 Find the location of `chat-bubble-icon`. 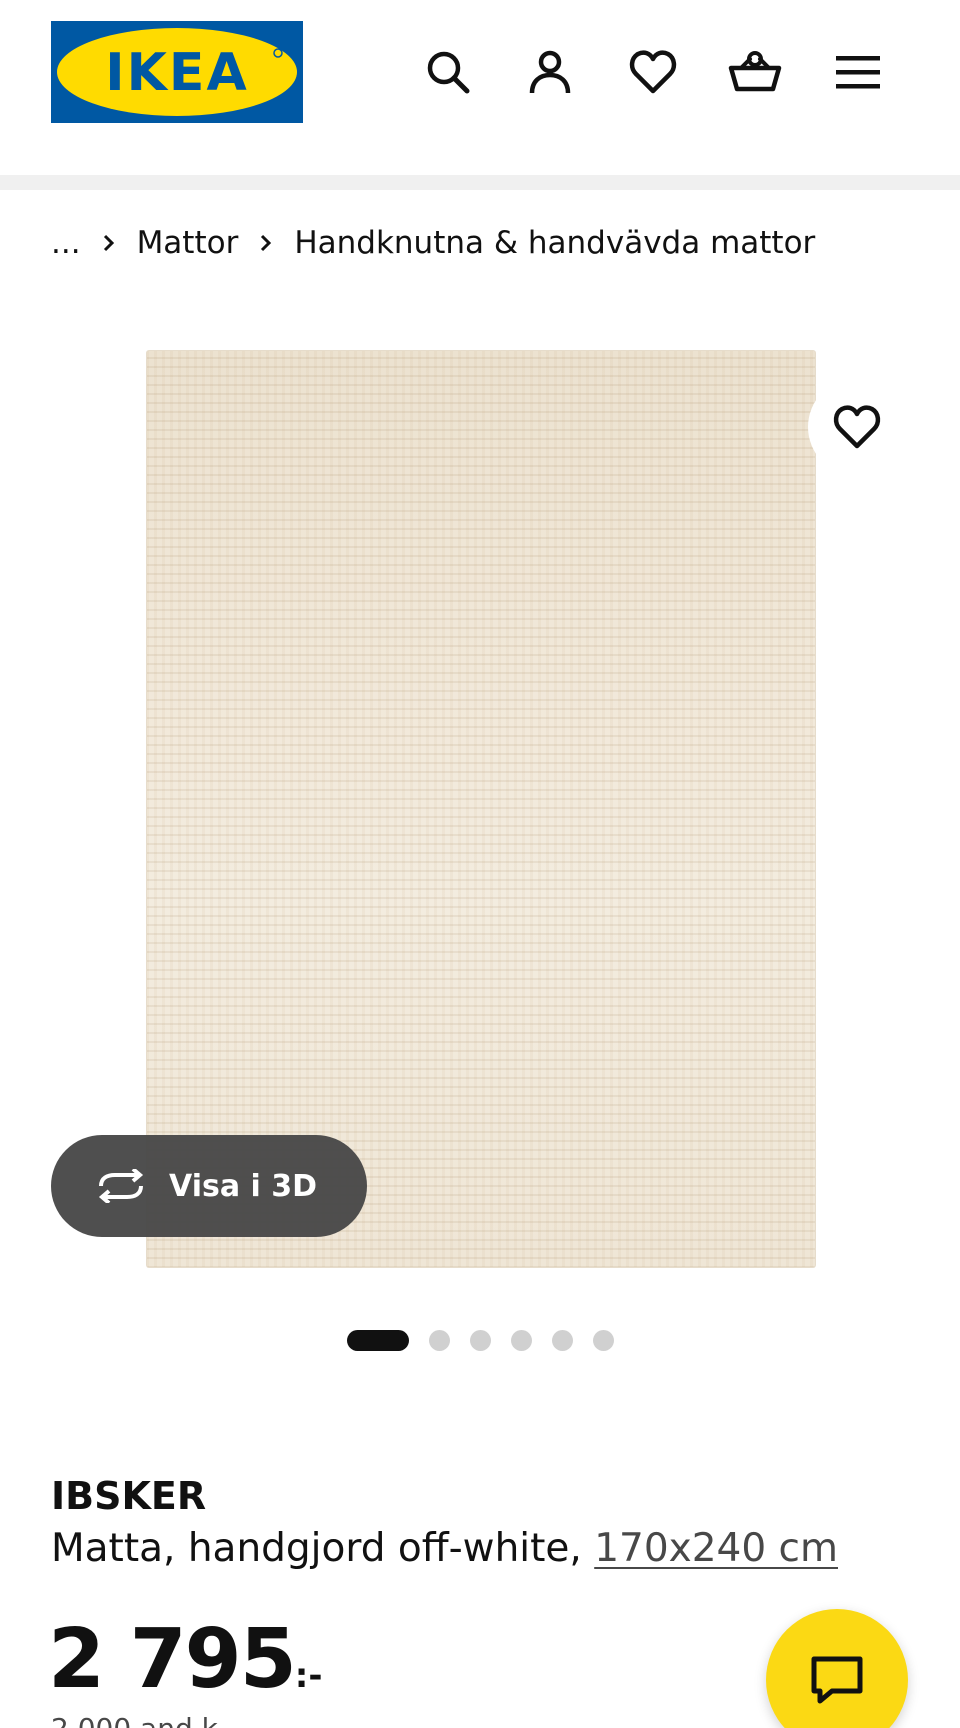

chat-bubble-icon is located at coordinates (837, 1680).